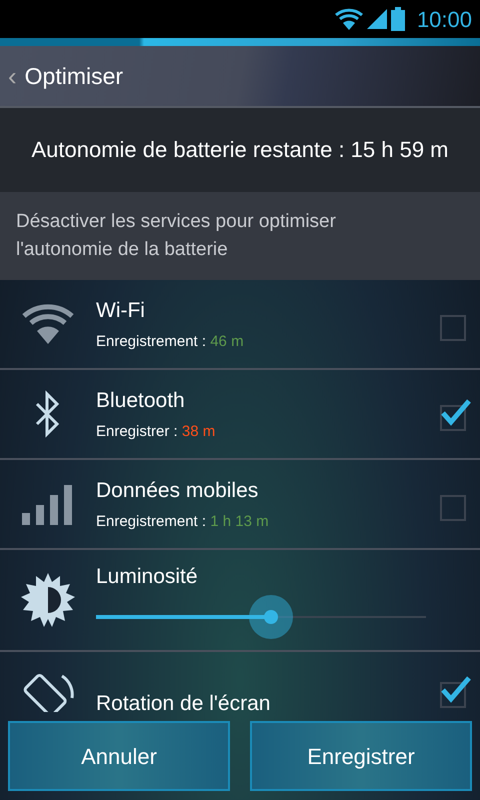 This screenshot has height=800, width=480. Describe the element at coordinates (176, 236) in the screenshot. I see `description-text: Désactiver les services pour optimiser l'autonomie de la batterie` at that location.